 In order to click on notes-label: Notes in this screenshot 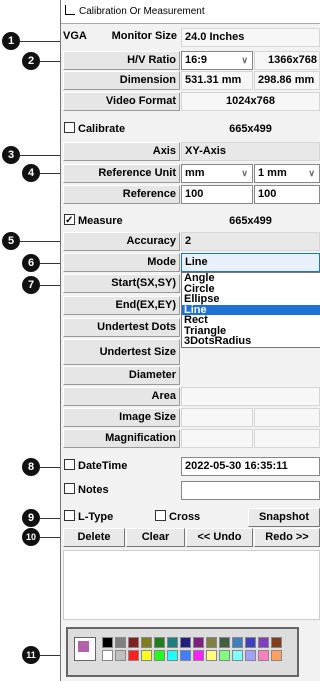, I will do `click(93, 490)`.